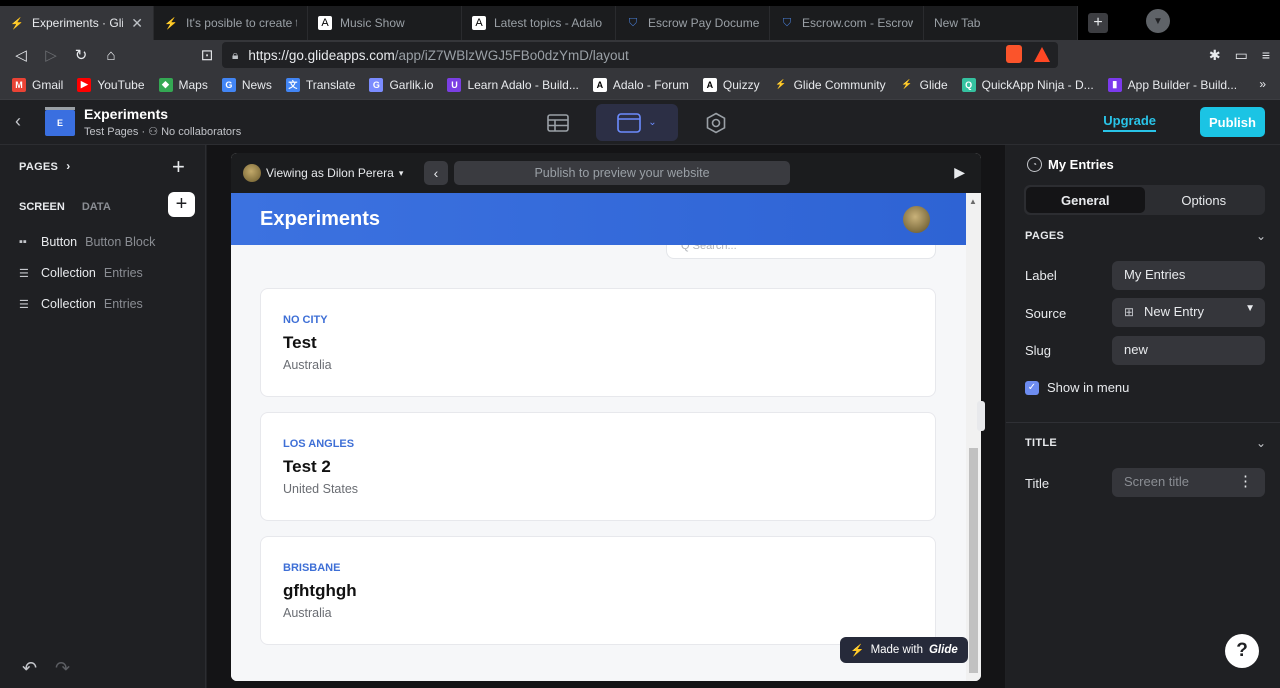  I want to click on add-component-button: +, so click(181, 204).